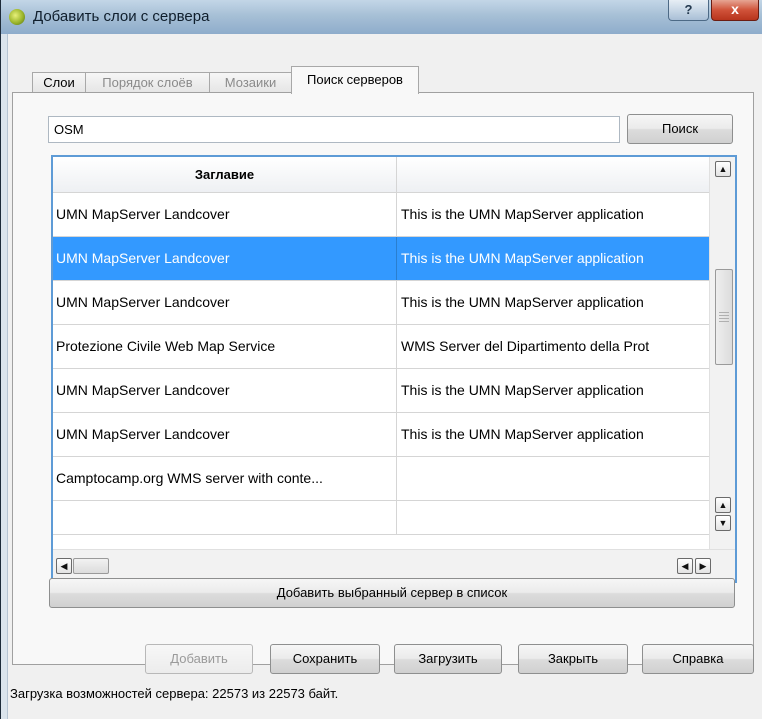 This screenshot has width=762, height=719. What do you see at coordinates (91, 566) in the screenshot?
I see `horizontal-scroll-thumb` at bounding box center [91, 566].